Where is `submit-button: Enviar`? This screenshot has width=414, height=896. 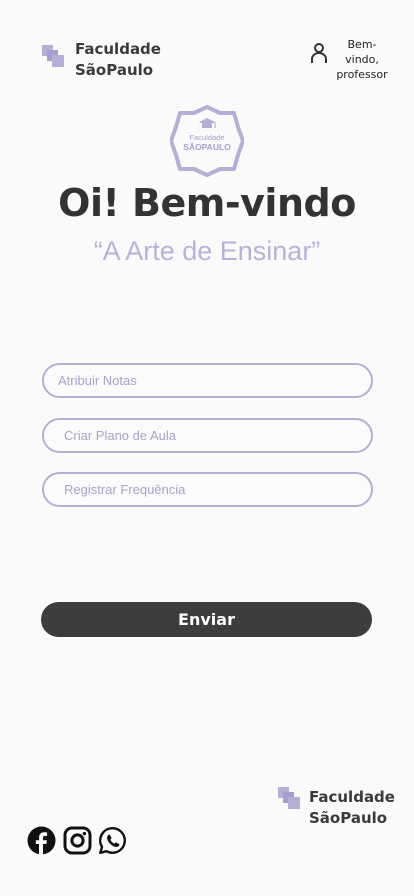 submit-button: Enviar is located at coordinates (206, 619).